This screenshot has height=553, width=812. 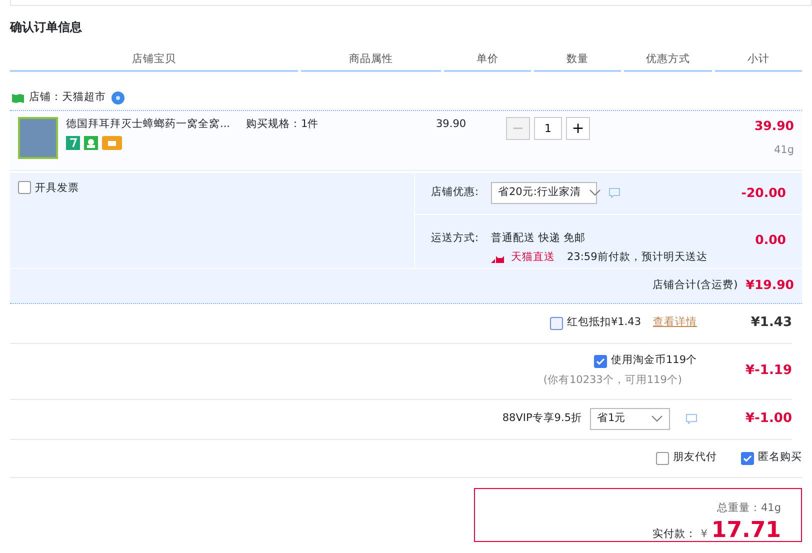 I want to click on shipping-label: 运送方式:, so click(x=455, y=238).